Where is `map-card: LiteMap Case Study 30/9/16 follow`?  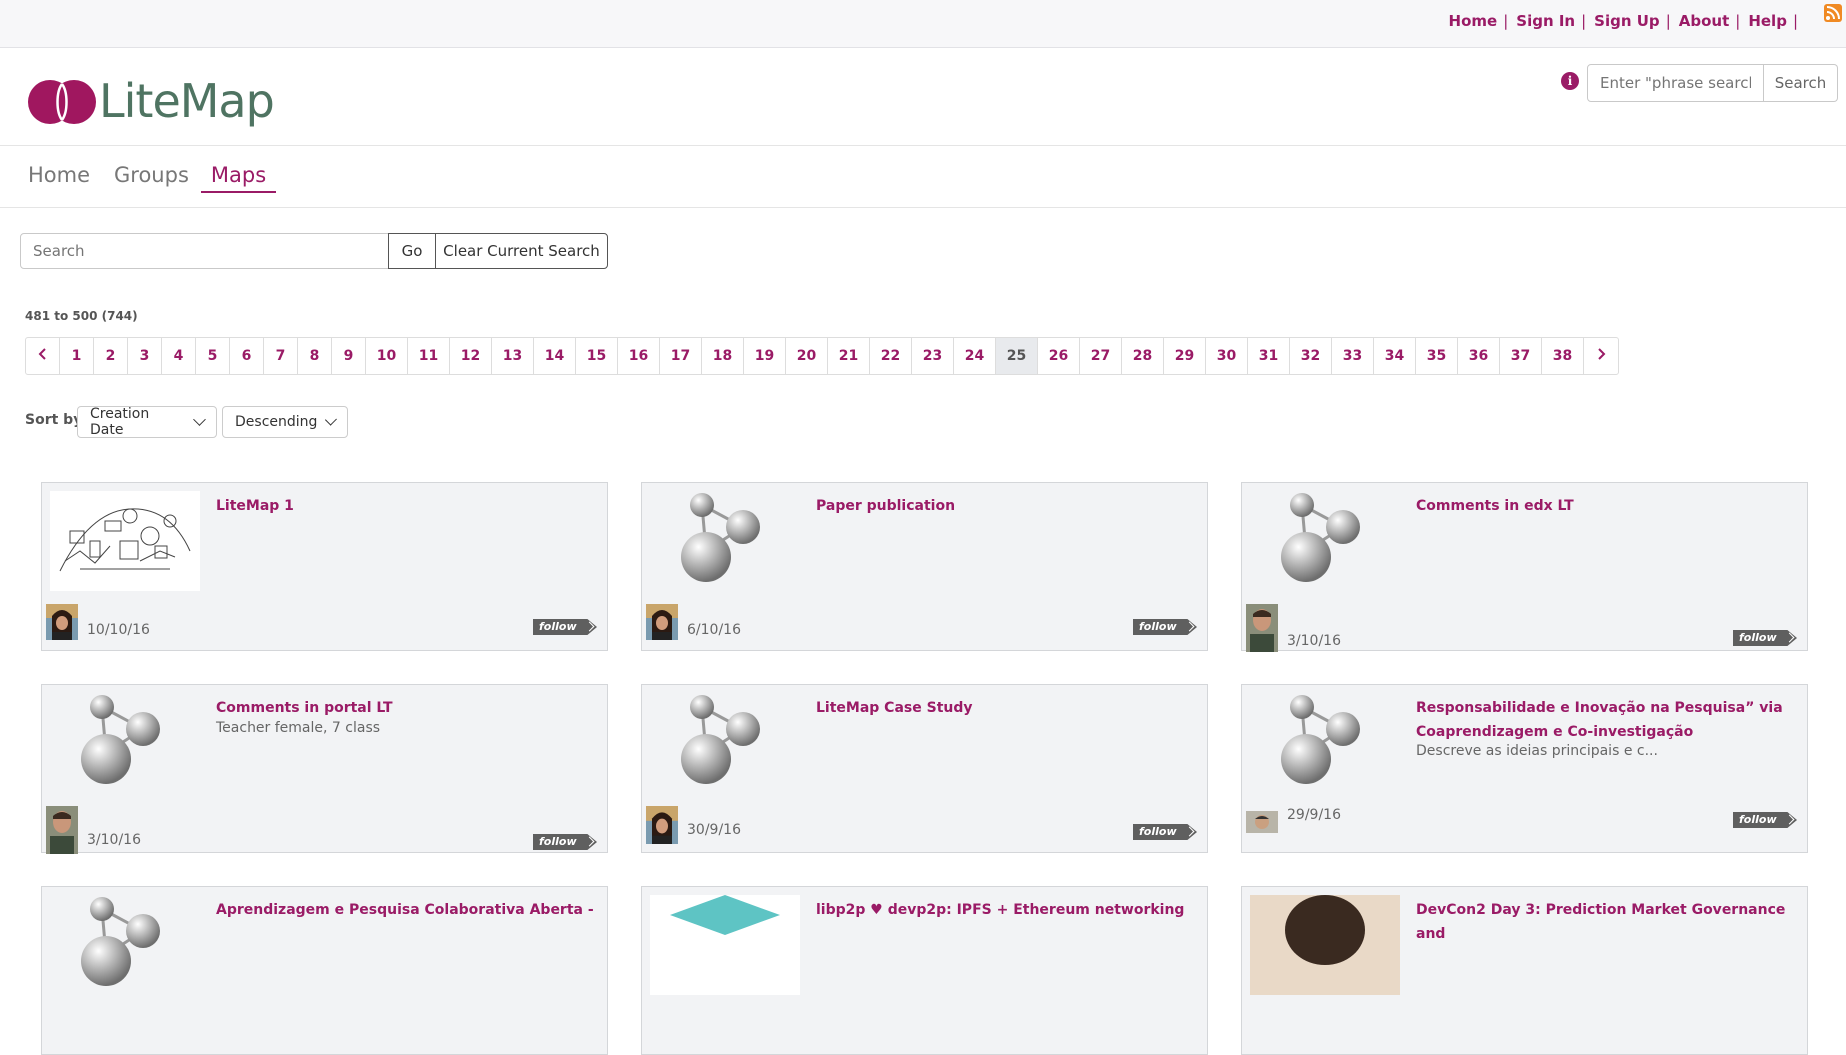 map-card: LiteMap Case Study 30/9/16 follow is located at coordinates (924, 768).